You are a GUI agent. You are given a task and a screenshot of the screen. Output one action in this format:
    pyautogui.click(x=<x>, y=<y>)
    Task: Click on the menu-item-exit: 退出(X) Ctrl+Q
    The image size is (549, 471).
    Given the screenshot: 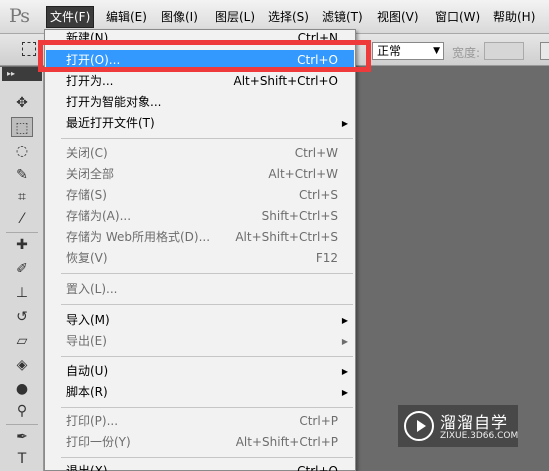 What is the action you would take?
    pyautogui.click(x=200, y=466)
    